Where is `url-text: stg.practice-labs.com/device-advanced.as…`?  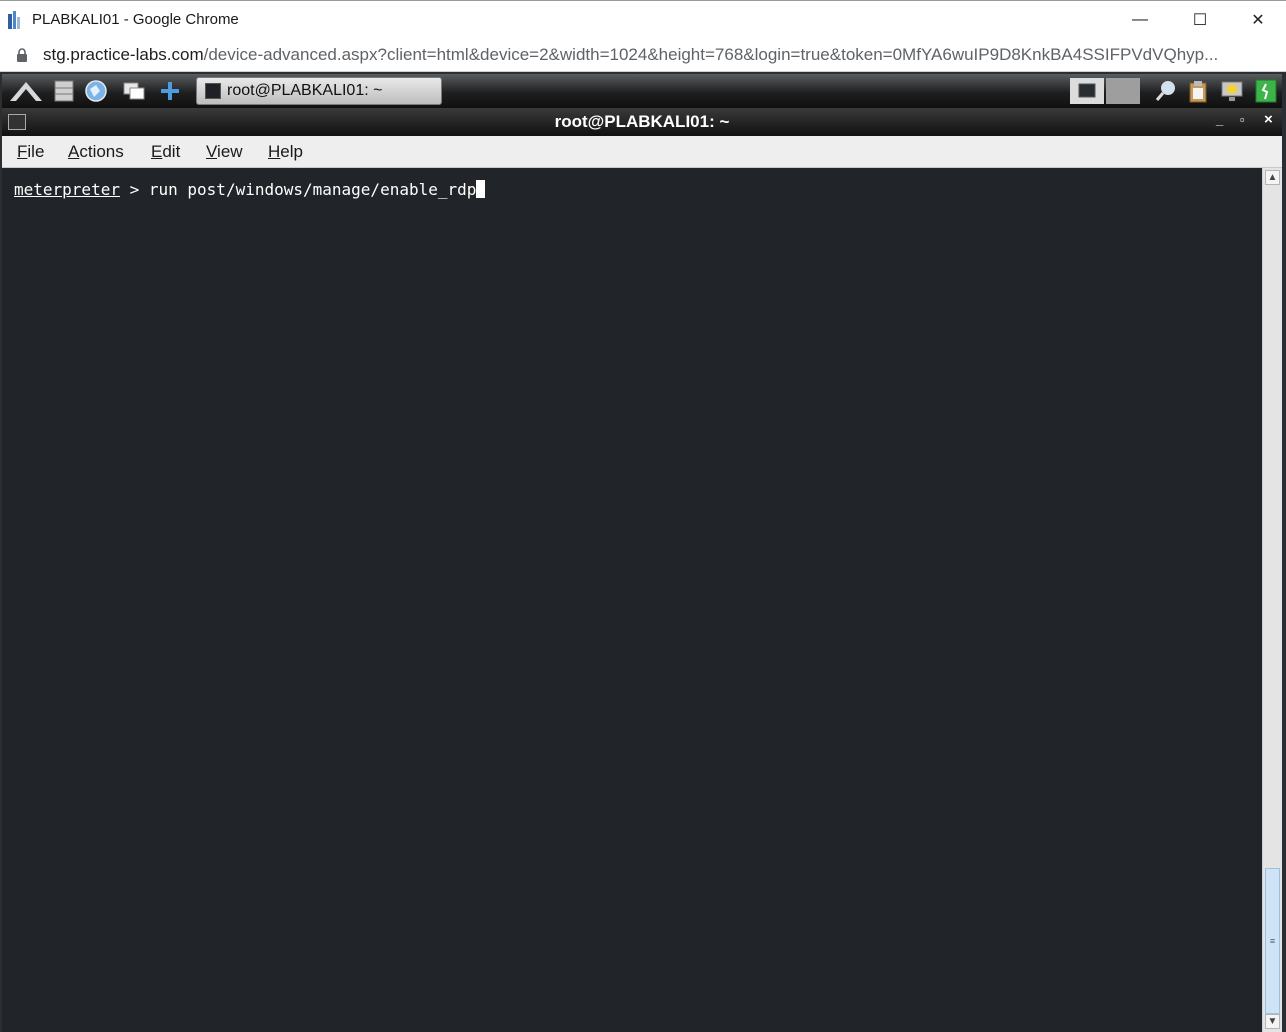
url-text: stg.practice-labs.com/device-advanced.as… is located at coordinates (658, 55).